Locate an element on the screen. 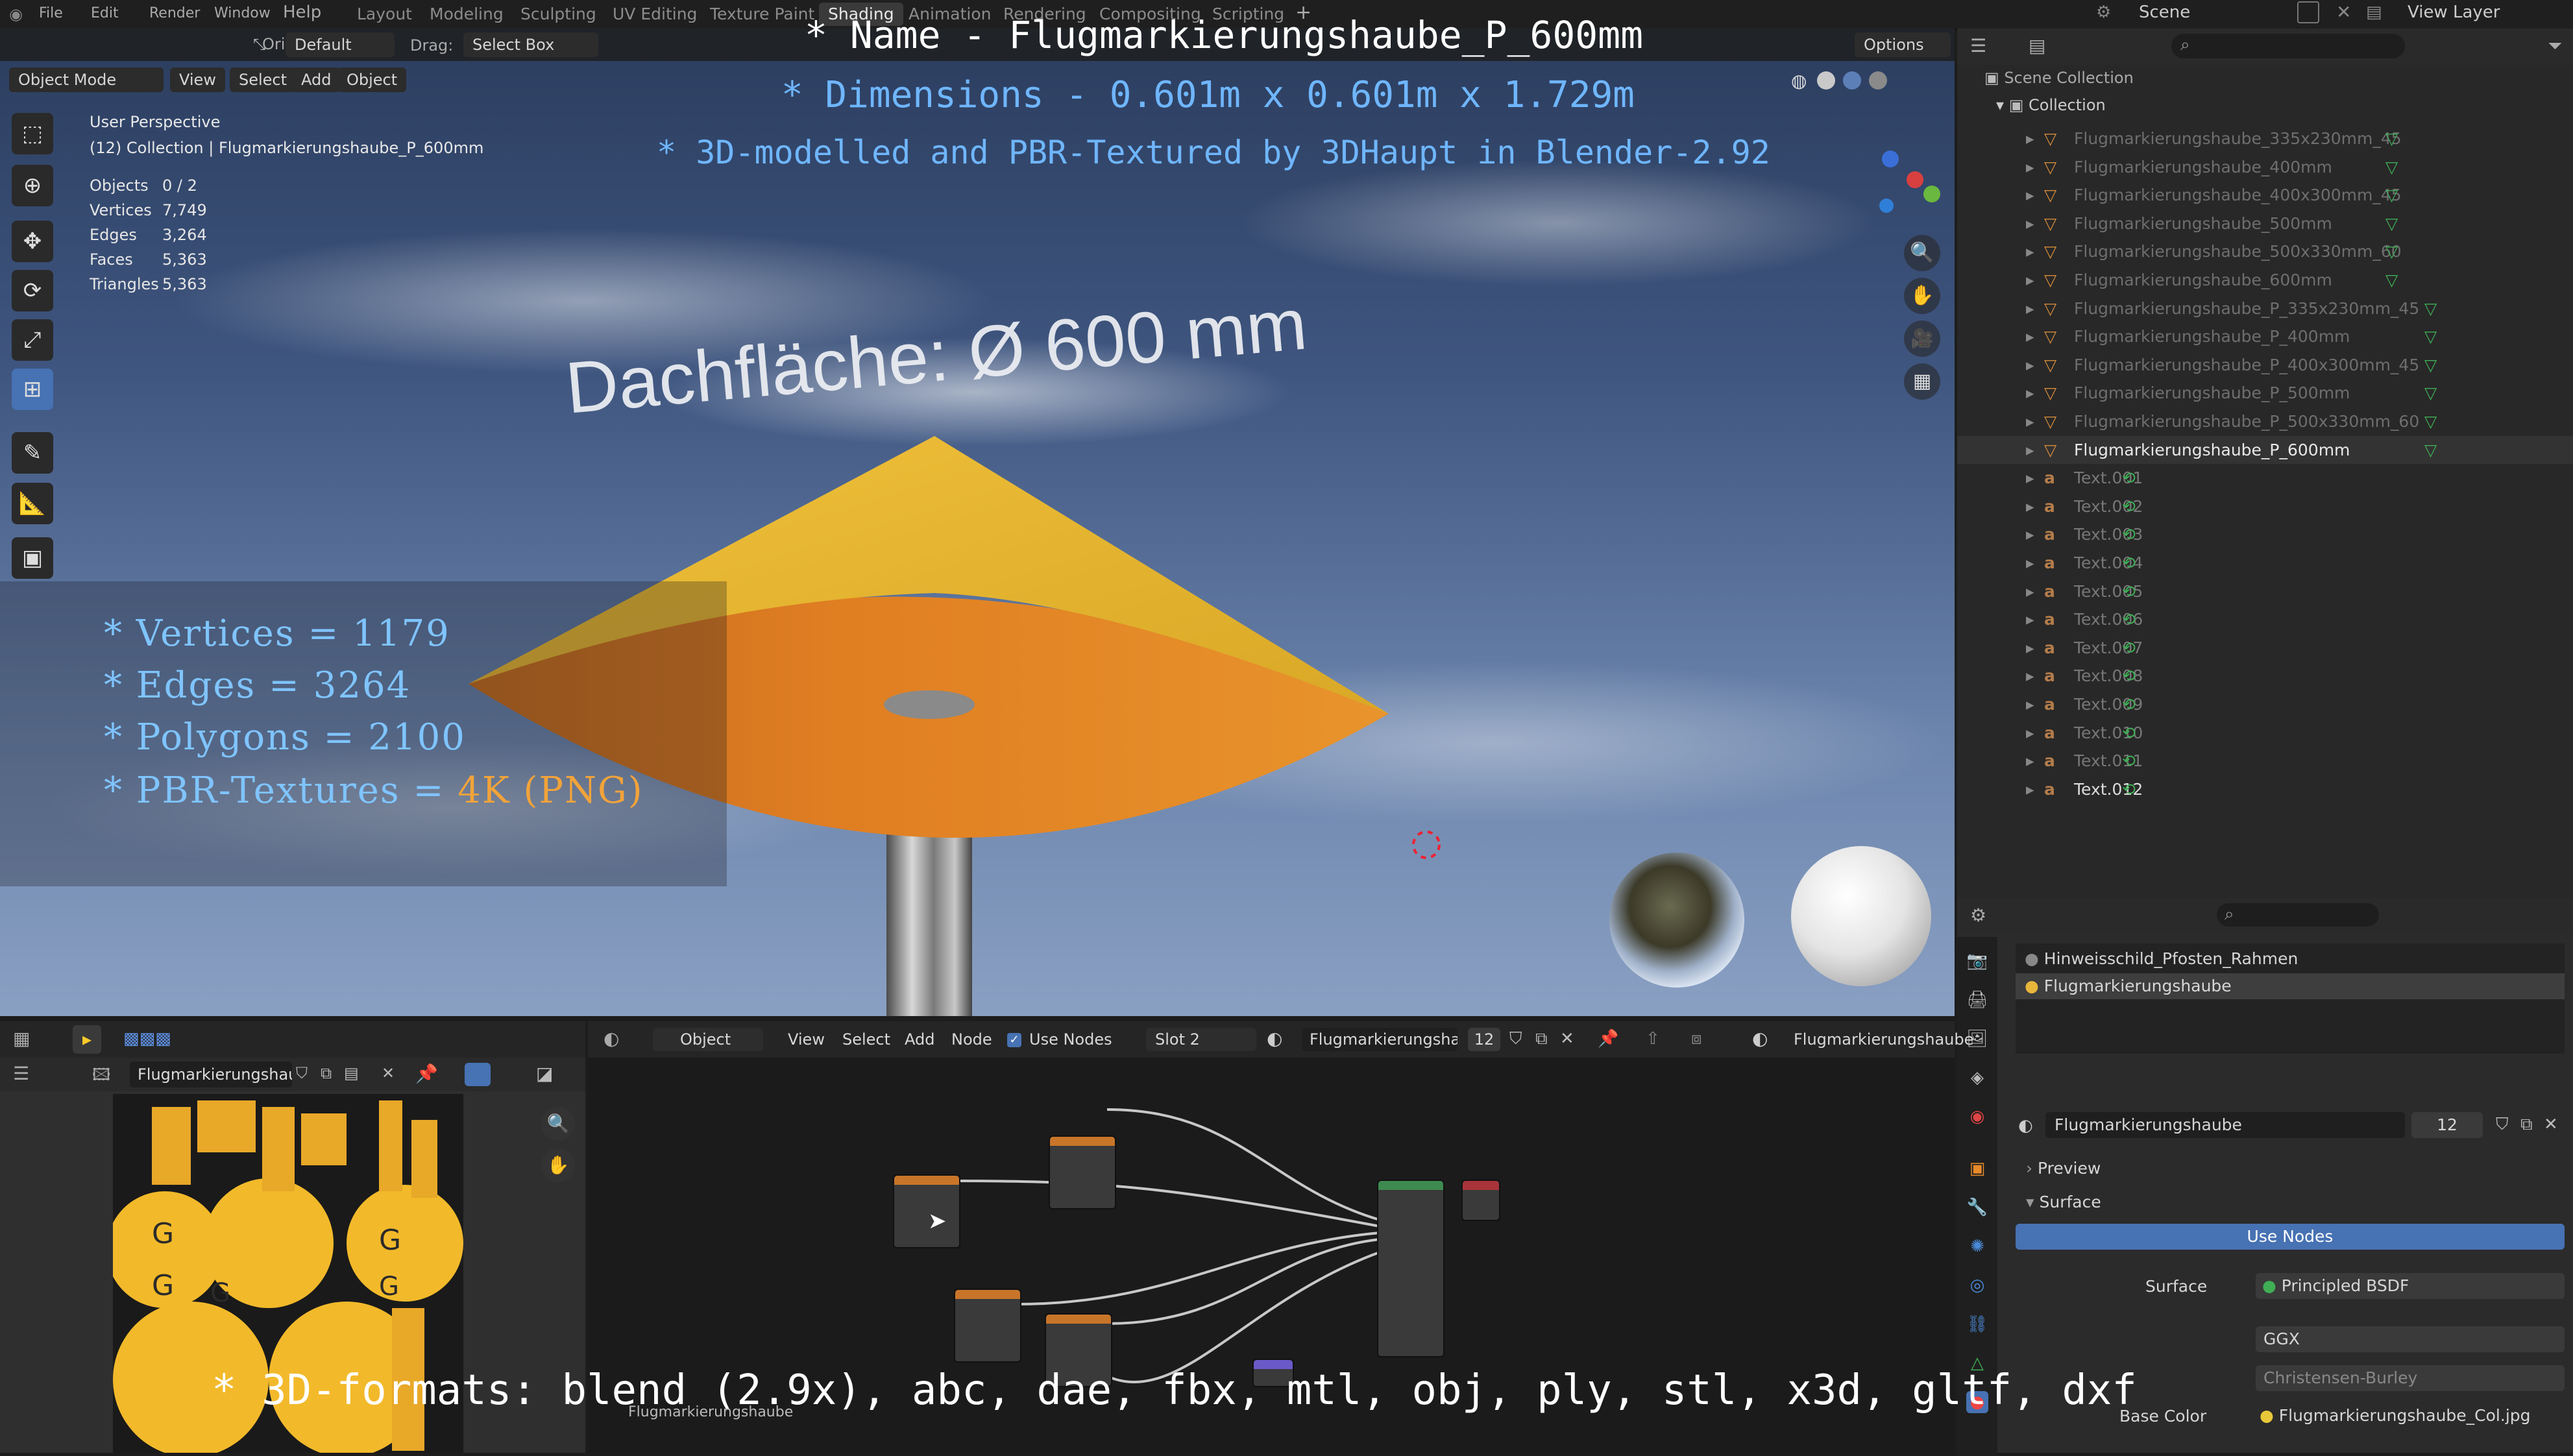 The width and height of the screenshot is (2573, 1456). physics-tab-icon: ◎ is located at coordinates (1977, 1285).